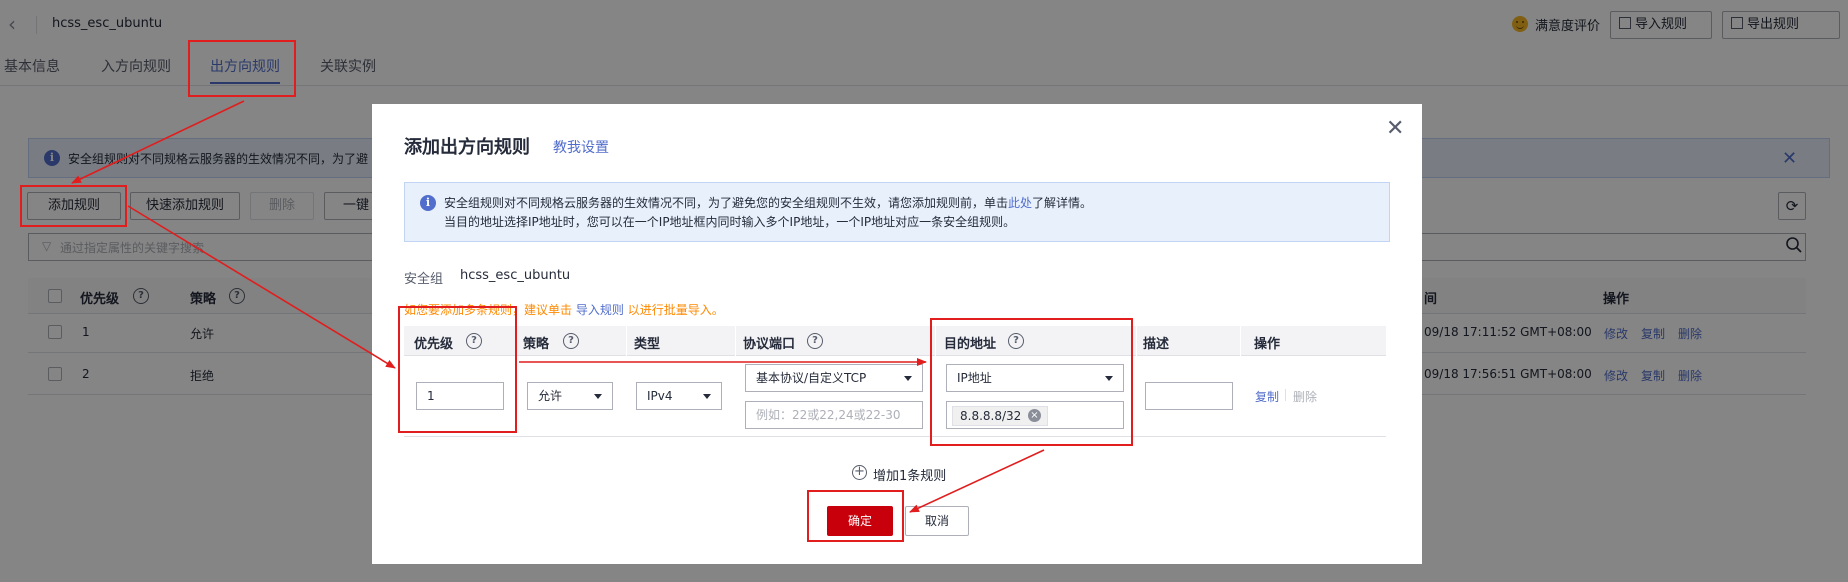  I want to click on annotation-box-add-rule, so click(73, 206).